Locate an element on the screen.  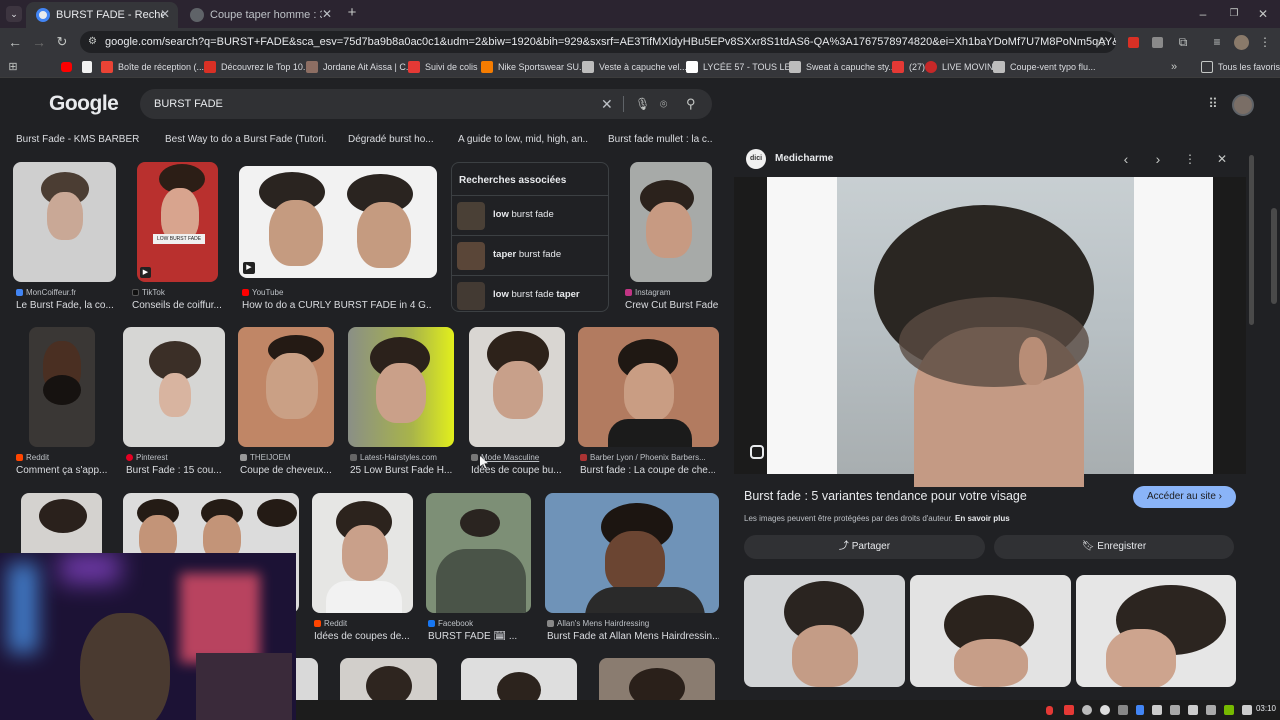
bookmarks-overflow-icon: » is located at coordinates (1174, 67).